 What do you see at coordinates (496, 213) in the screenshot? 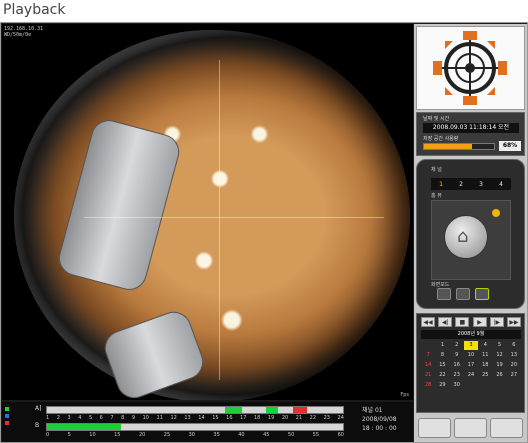
I see `status-led-icon` at bounding box center [496, 213].